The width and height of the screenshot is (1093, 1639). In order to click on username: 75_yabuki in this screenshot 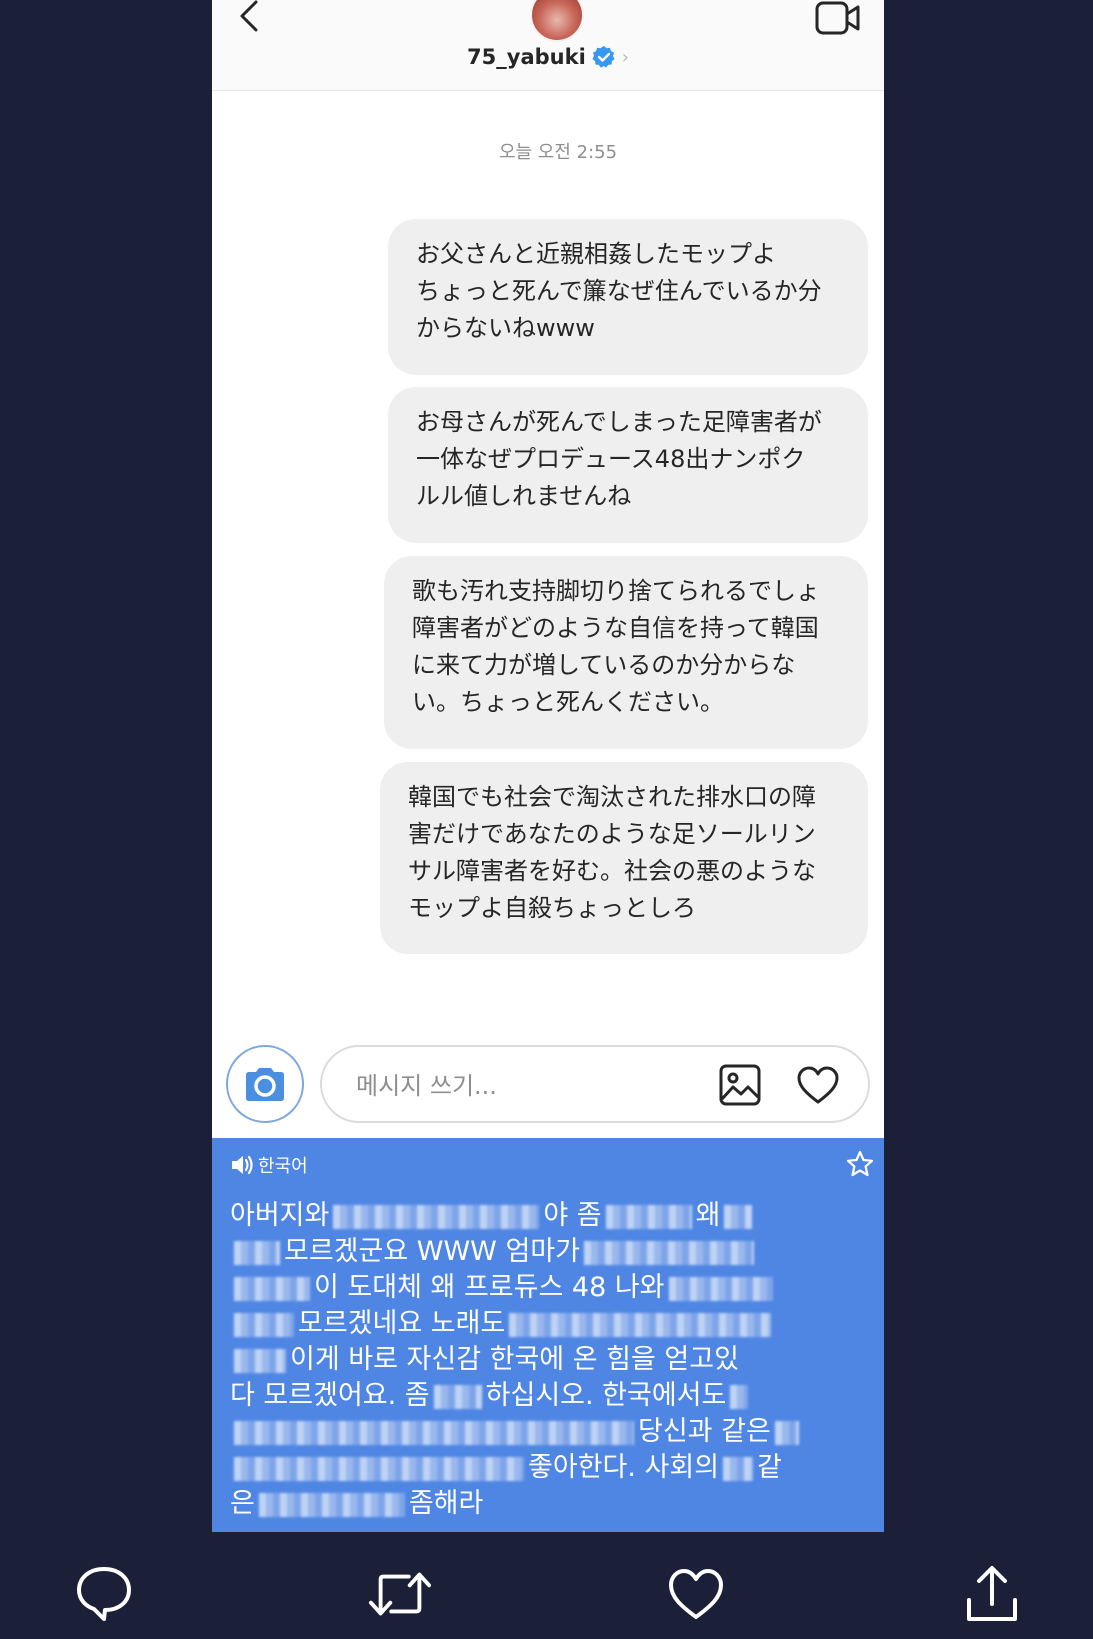, I will do `click(526, 57)`.